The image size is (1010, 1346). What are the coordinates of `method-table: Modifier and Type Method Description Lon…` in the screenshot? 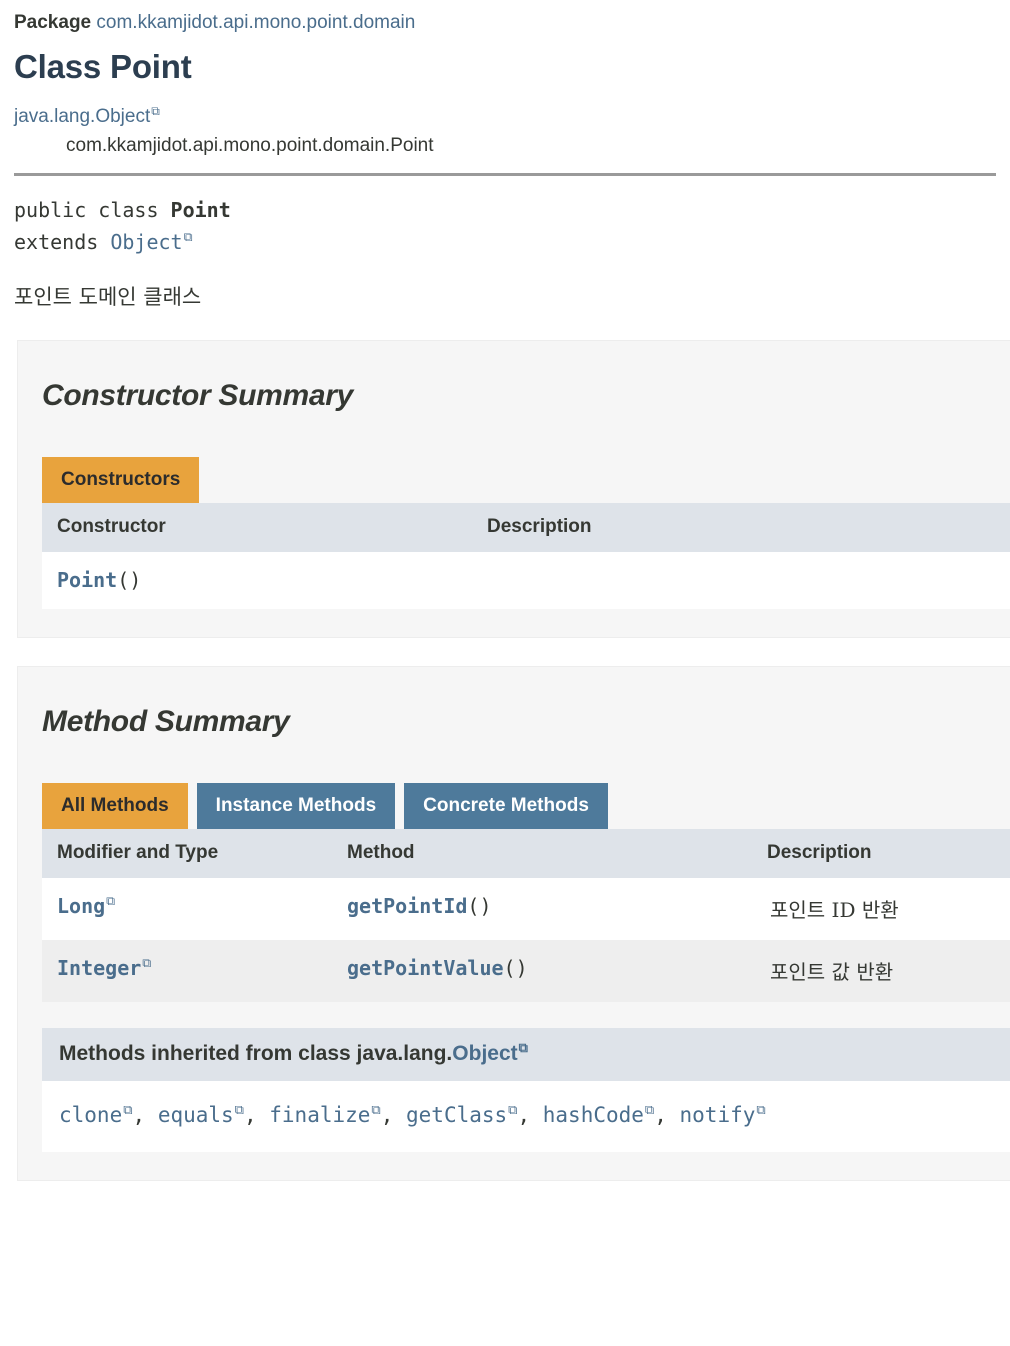 It's located at (526, 915).